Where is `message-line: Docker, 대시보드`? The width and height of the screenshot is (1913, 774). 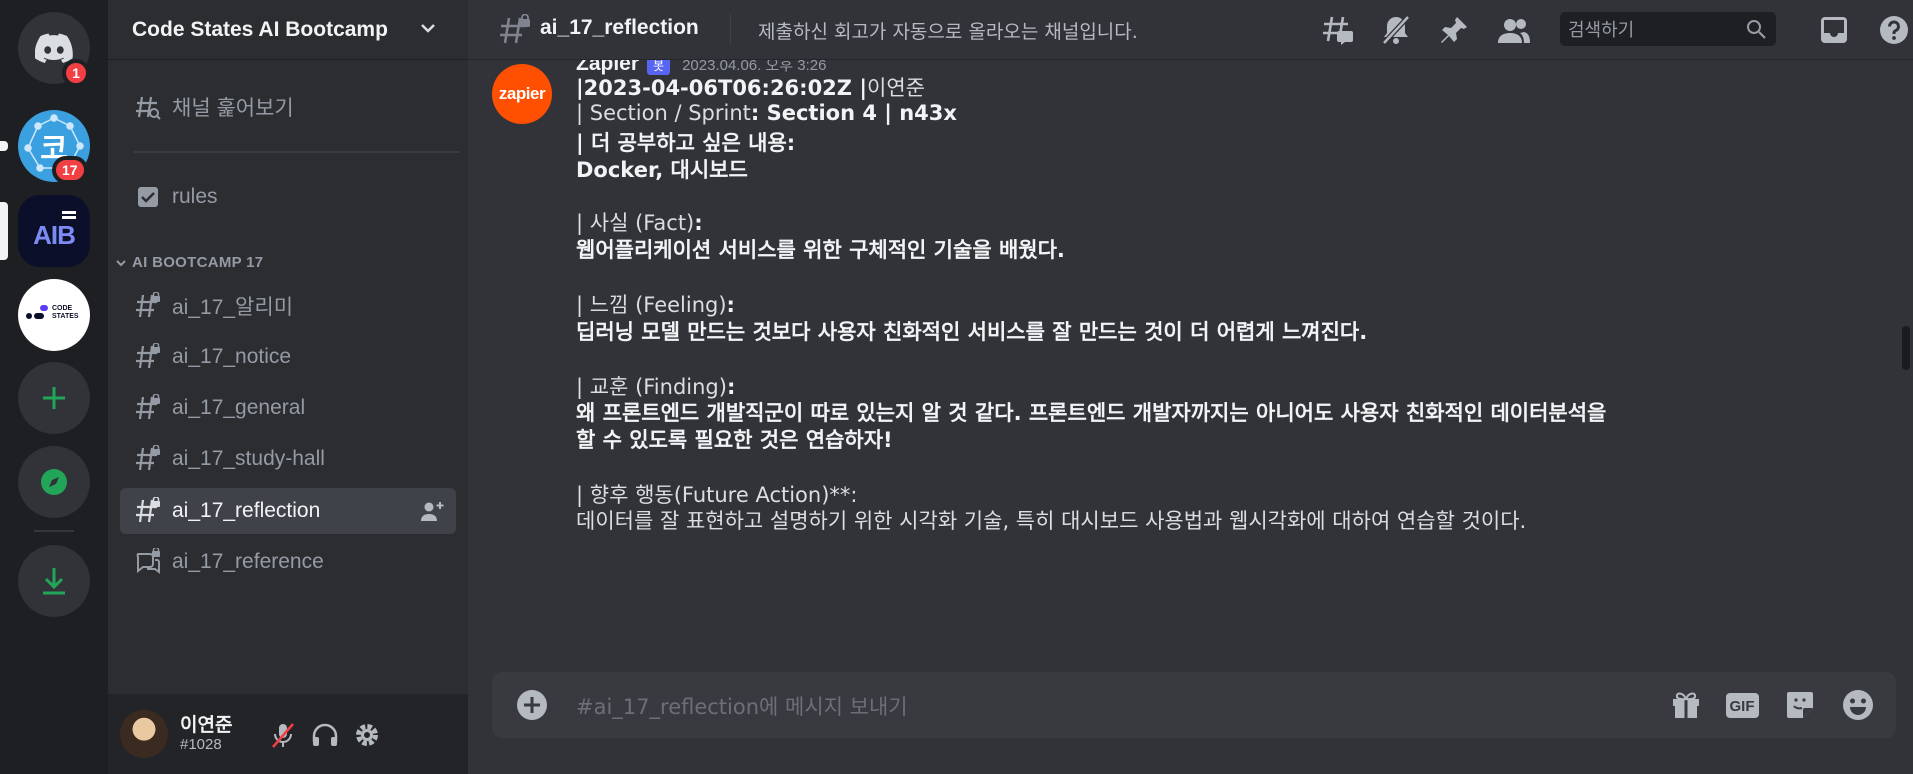
message-line: Docker, 대시보드 is located at coordinates (662, 170).